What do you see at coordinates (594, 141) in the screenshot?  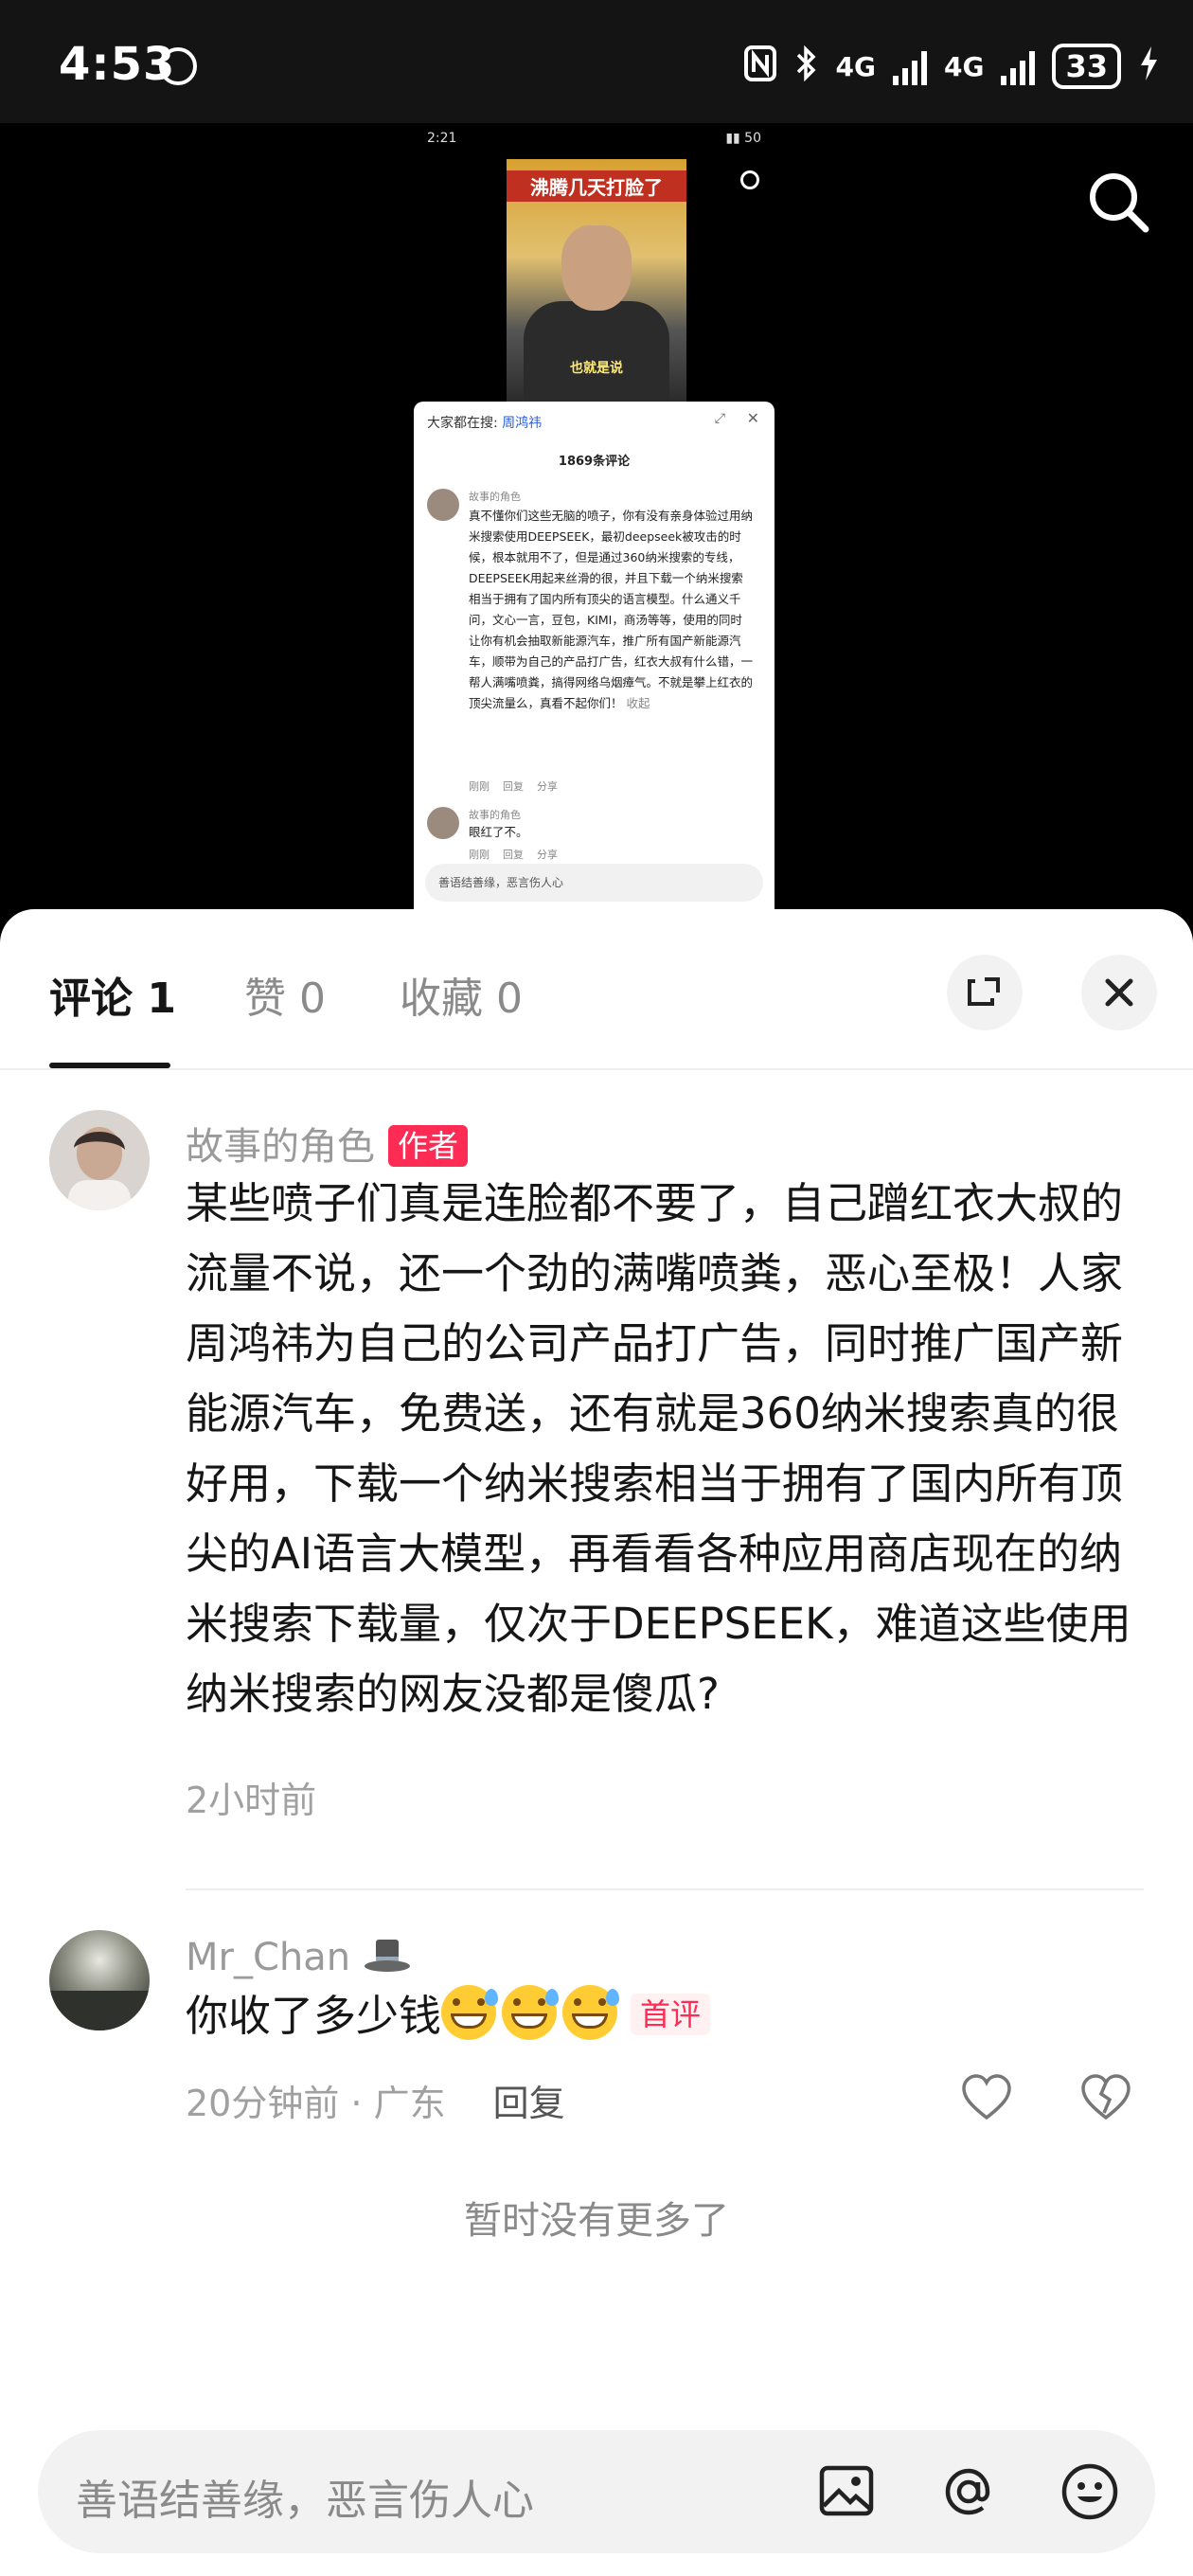 I see `preview-status-bar: 2:21 ▮▮ 50` at bounding box center [594, 141].